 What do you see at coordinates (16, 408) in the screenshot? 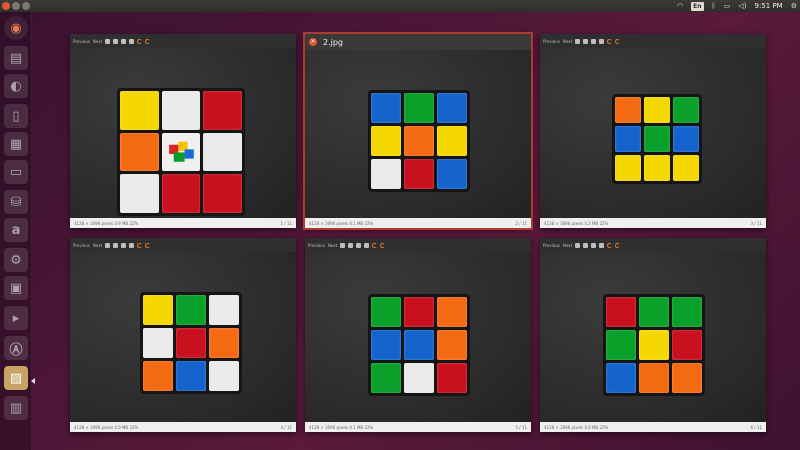
I see `trash-icon: ▥` at bounding box center [16, 408].